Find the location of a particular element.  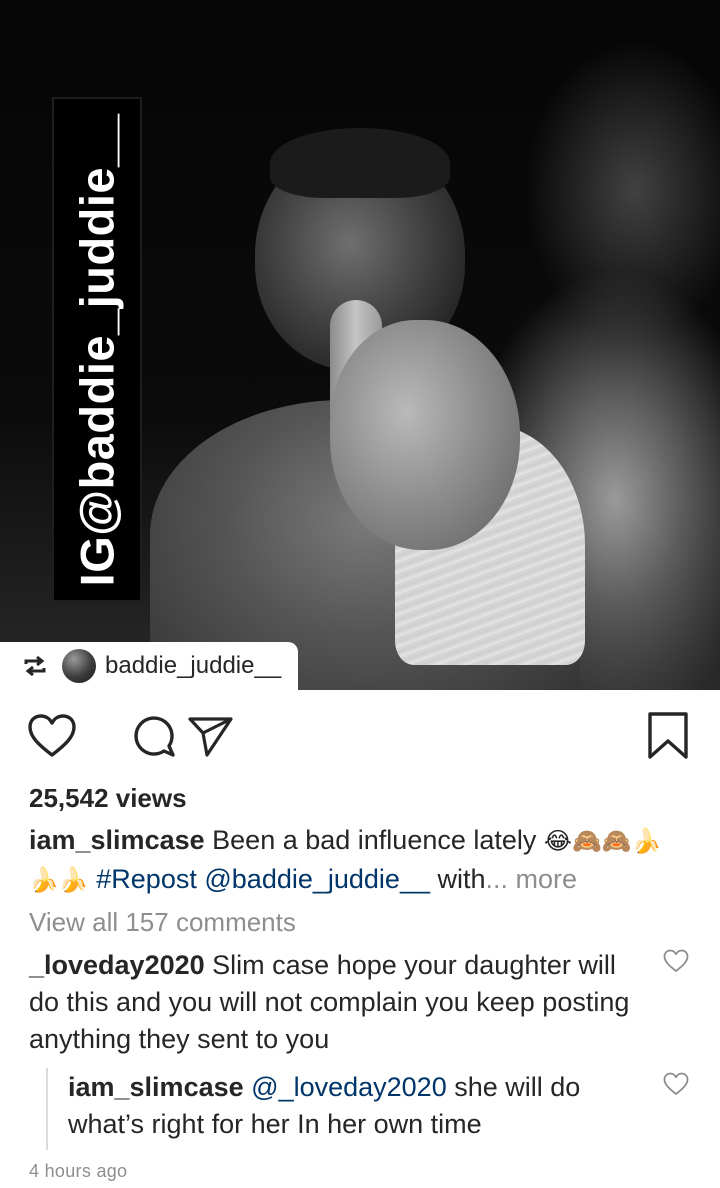

caption-text: Been a bad influence lately is located at coordinates (374, 840).